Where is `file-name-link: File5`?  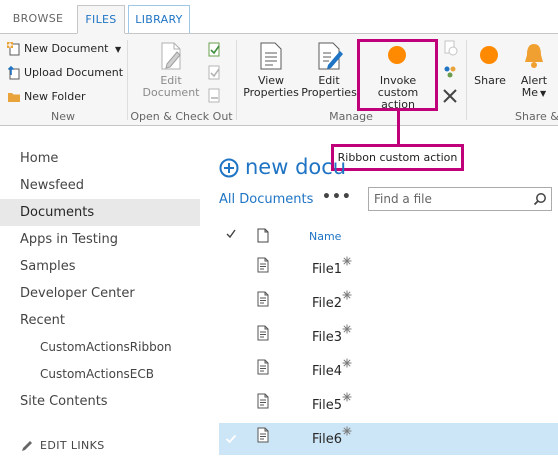 file-name-link: File5 is located at coordinates (327, 405).